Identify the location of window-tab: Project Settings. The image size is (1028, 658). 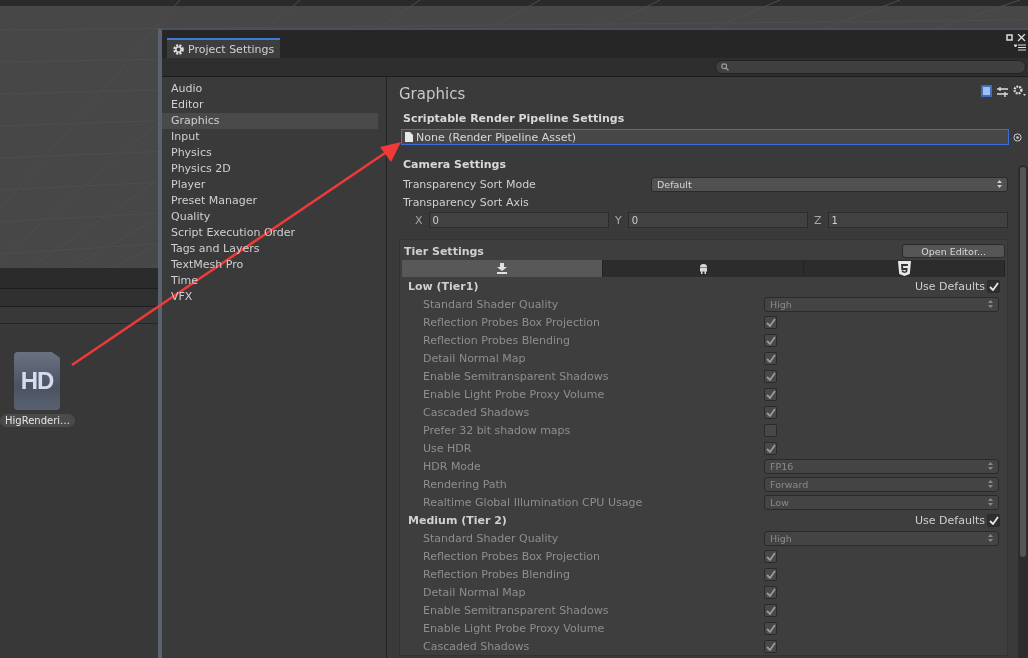
(224, 48).